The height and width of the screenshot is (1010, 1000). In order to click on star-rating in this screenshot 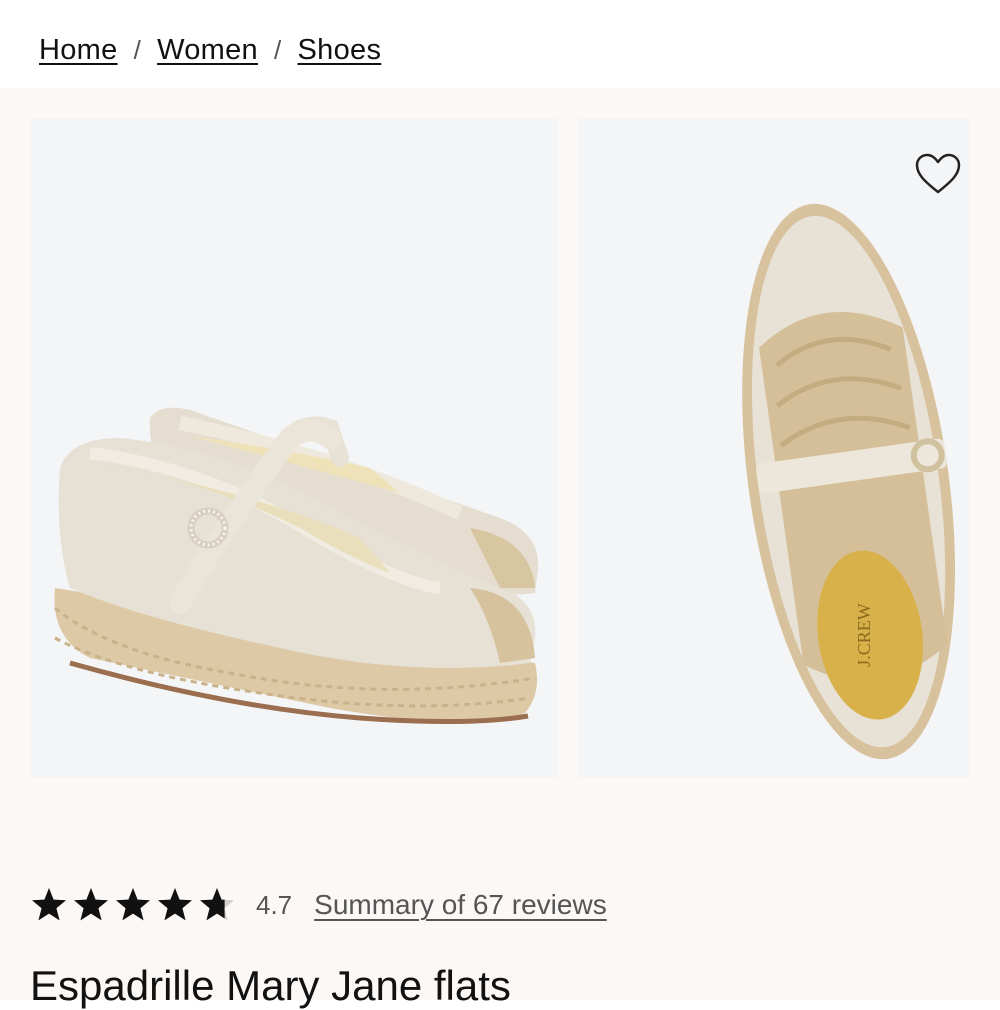, I will do `click(133, 905)`.